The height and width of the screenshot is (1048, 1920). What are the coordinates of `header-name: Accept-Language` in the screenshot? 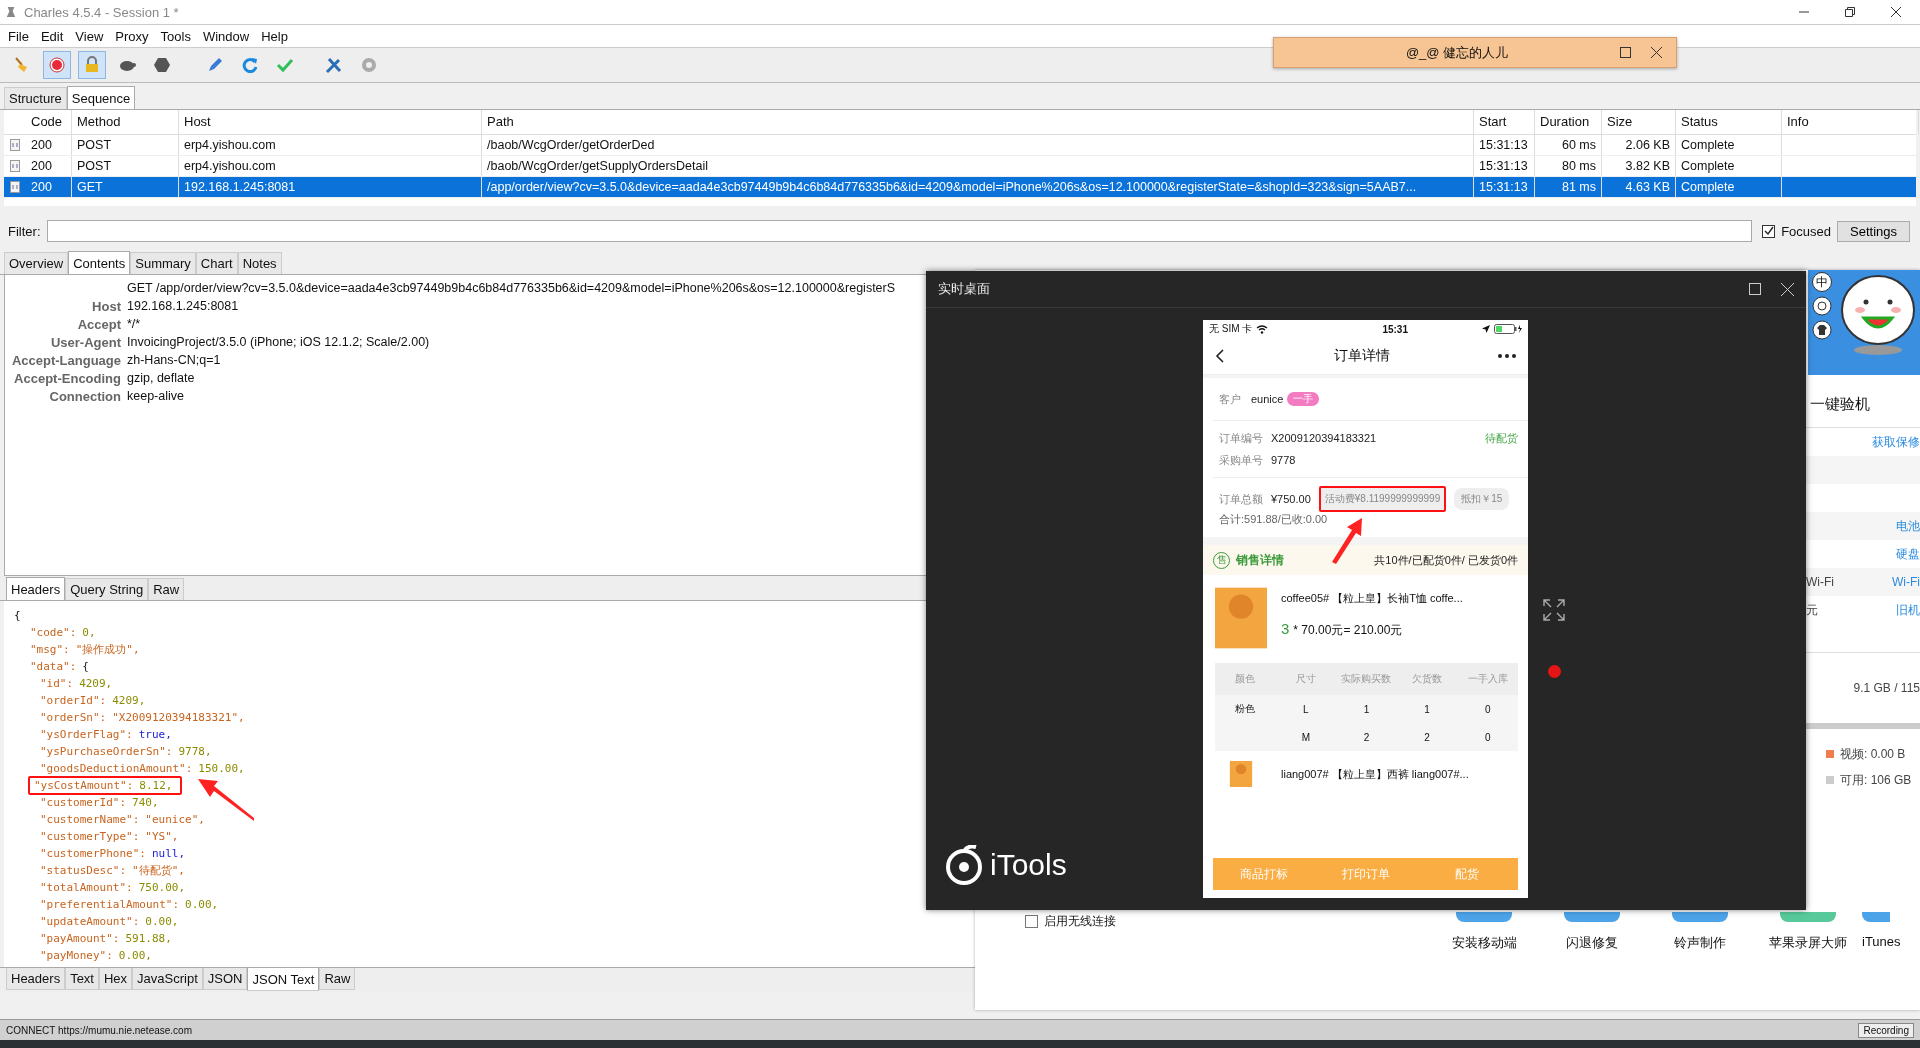 It's located at (66, 360).